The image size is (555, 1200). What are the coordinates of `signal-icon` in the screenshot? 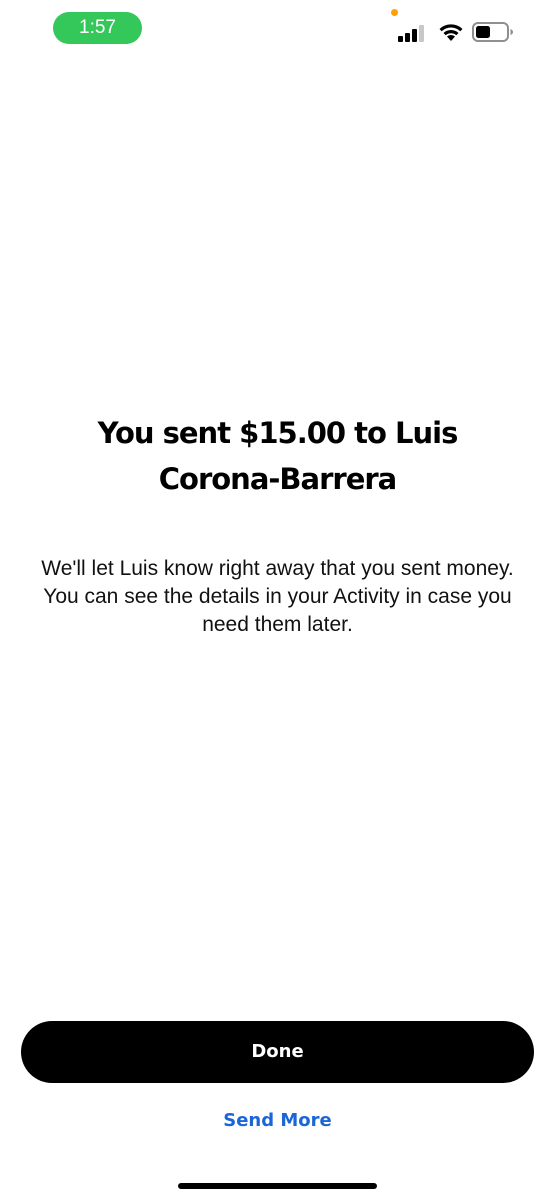 It's located at (411, 33).